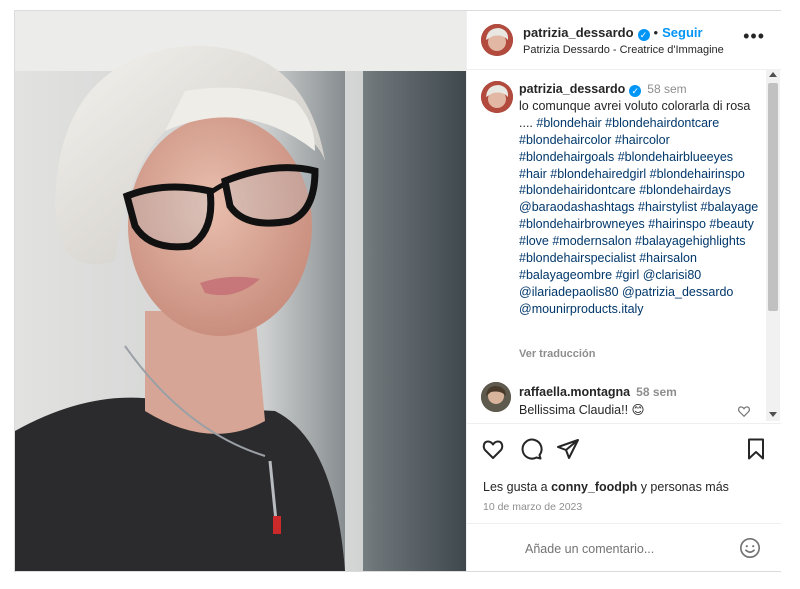 The image size is (800, 589). I want to click on comments-scrollbar, so click(773, 245).